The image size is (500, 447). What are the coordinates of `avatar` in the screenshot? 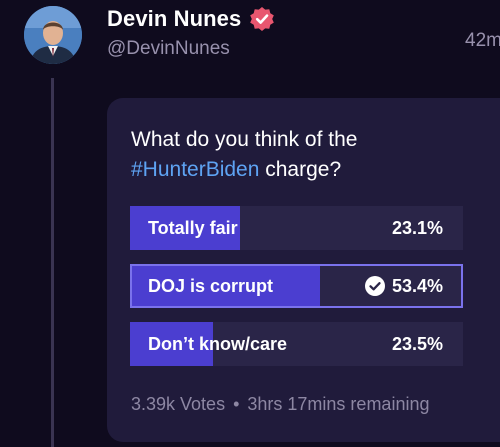 It's located at (53, 35).